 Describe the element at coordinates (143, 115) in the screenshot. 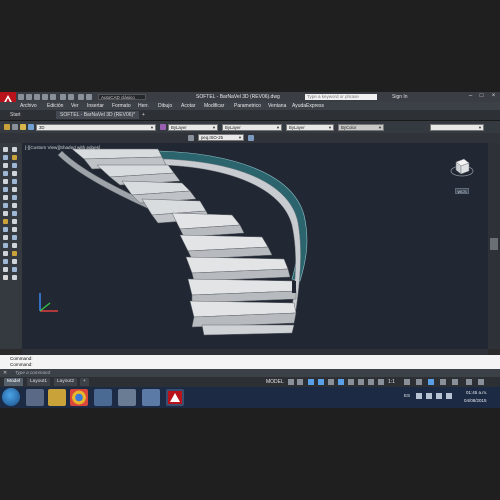

I see `new-tab-plus-icon: +` at that location.